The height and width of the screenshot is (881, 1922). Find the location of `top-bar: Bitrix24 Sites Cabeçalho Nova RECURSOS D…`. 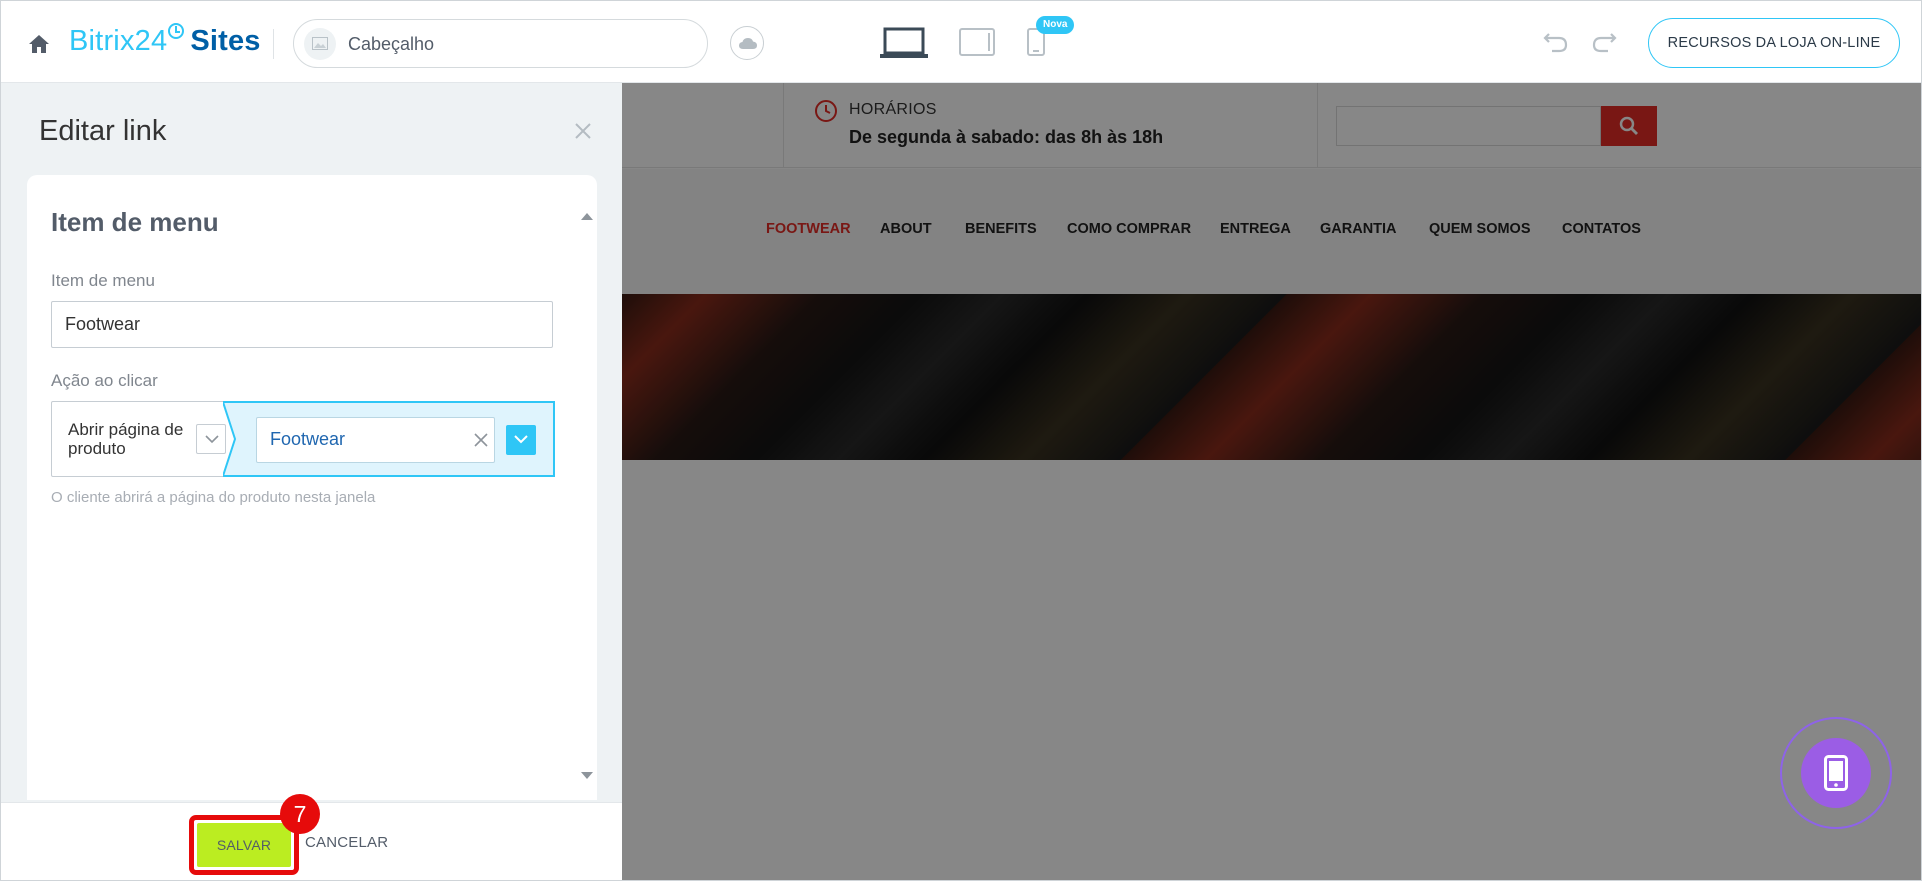

top-bar: Bitrix24 Sites Cabeçalho Nova RECURSOS D… is located at coordinates (961, 42).